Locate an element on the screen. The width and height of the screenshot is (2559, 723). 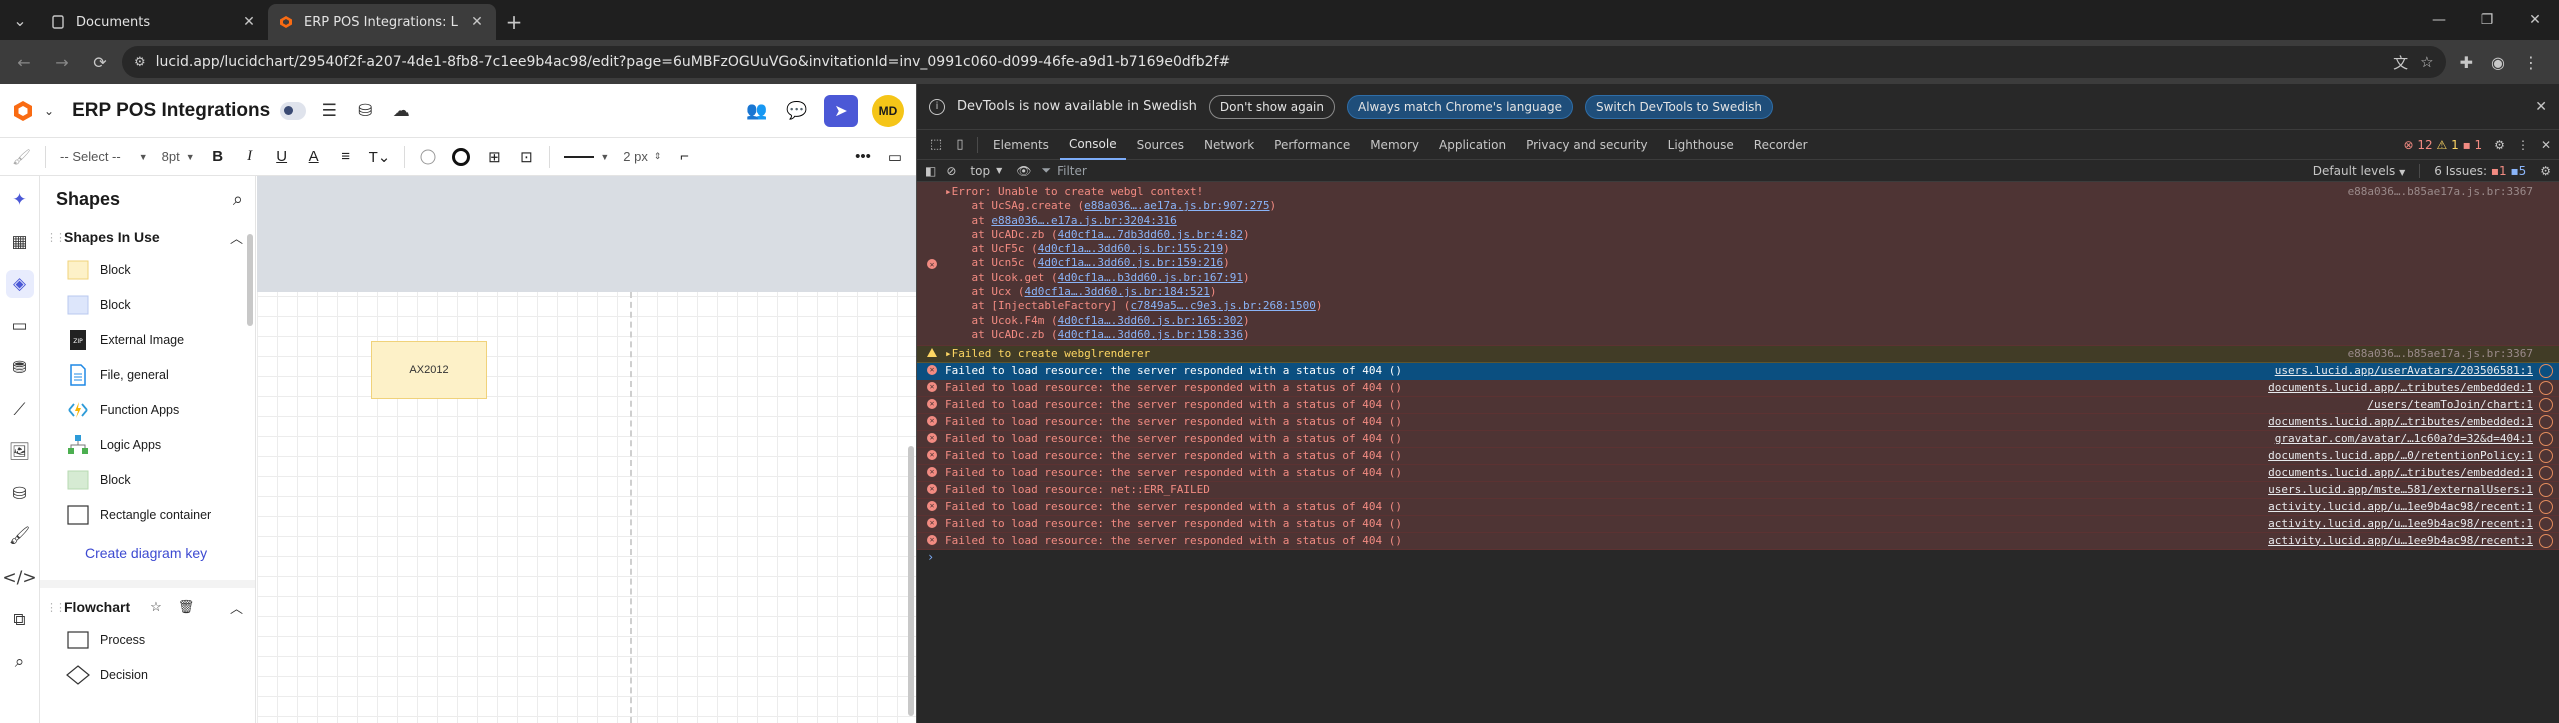
tab-network: Network is located at coordinates (1229, 145).